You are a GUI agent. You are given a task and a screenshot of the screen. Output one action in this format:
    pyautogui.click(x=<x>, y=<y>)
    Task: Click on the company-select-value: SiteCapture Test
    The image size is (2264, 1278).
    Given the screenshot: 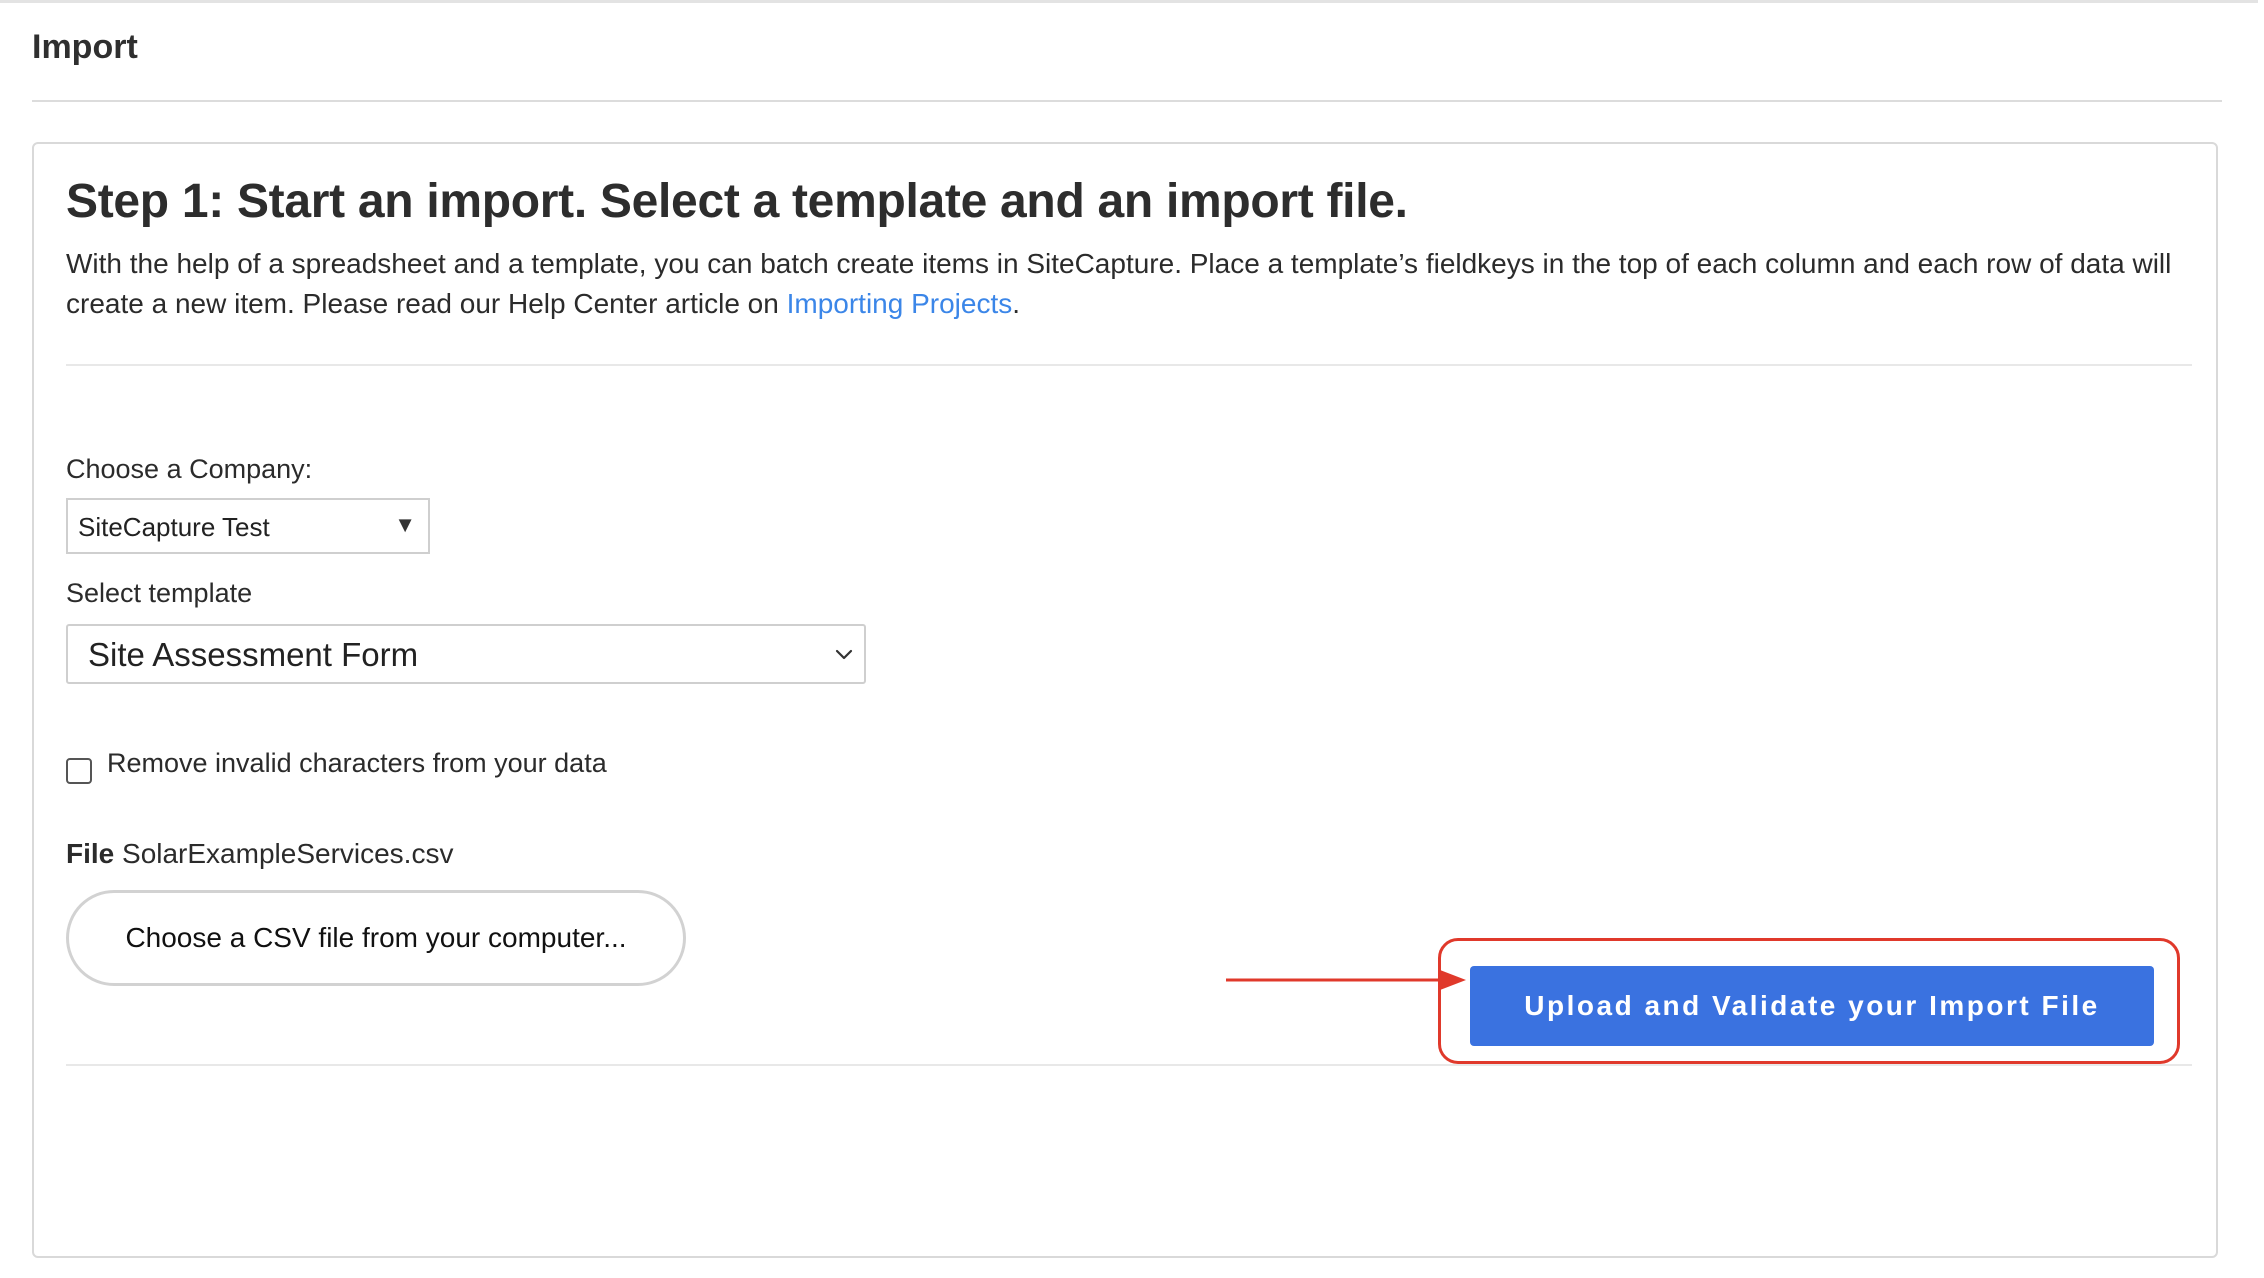 What is the action you would take?
    pyautogui.click(x=174, y=527)
    